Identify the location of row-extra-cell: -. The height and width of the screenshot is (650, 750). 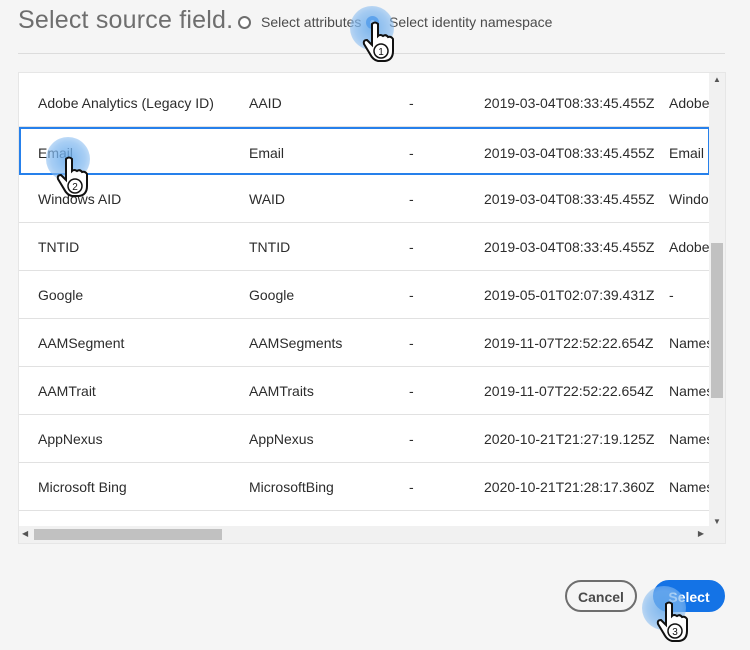
(671, 295).